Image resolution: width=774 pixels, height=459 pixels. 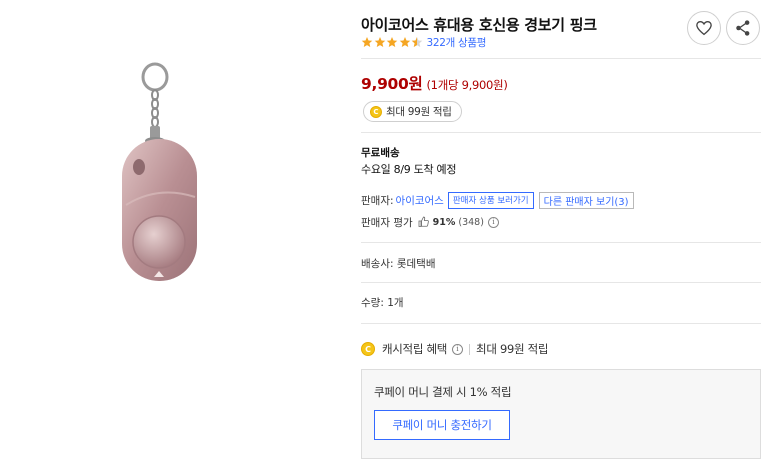 What do you see at coordinates (470, 349) in the screenshot?
I see `separator` at bounding box center [470, 349].